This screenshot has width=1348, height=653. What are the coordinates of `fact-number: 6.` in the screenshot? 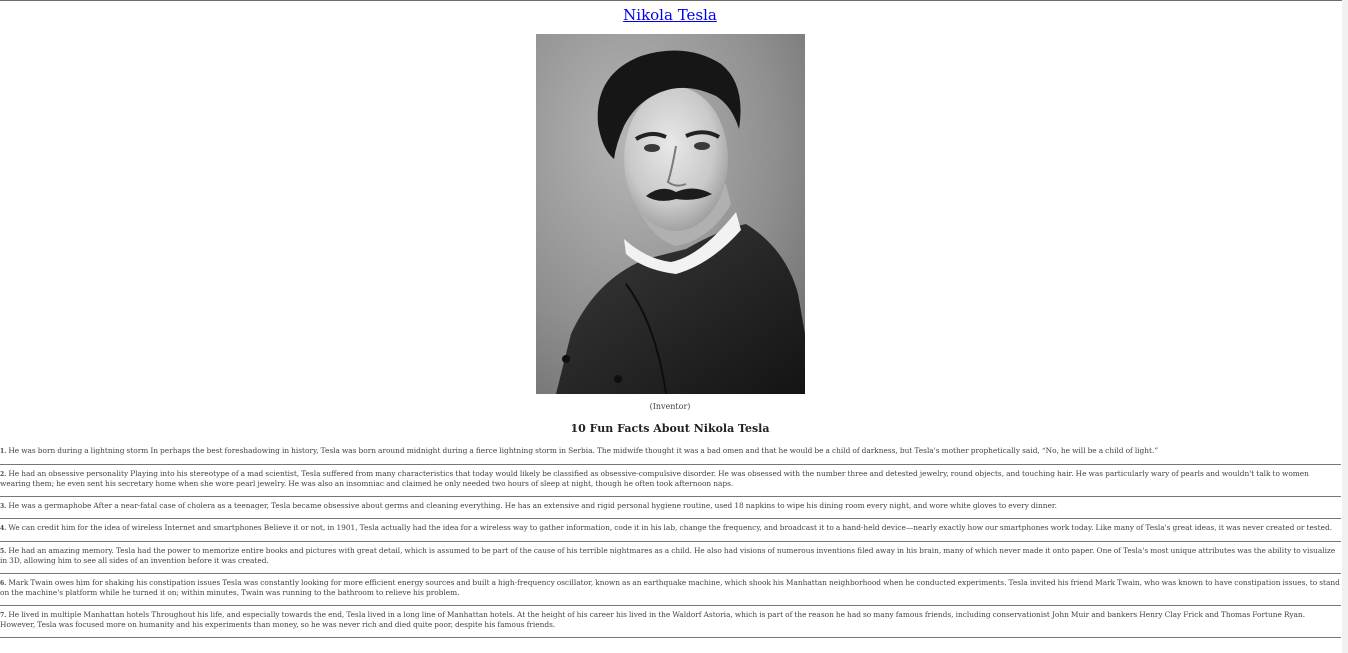 It's located at (3, 583).